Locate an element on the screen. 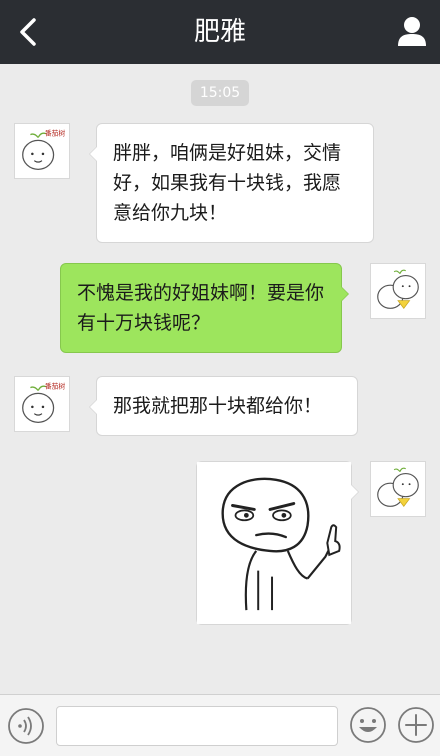  voice-icon is located at coordinates (26, 726).